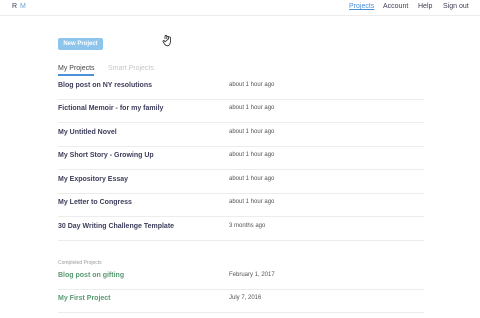 The image size is (480, 318). I want to click on logo-letter-m: M, so click(23, 6).